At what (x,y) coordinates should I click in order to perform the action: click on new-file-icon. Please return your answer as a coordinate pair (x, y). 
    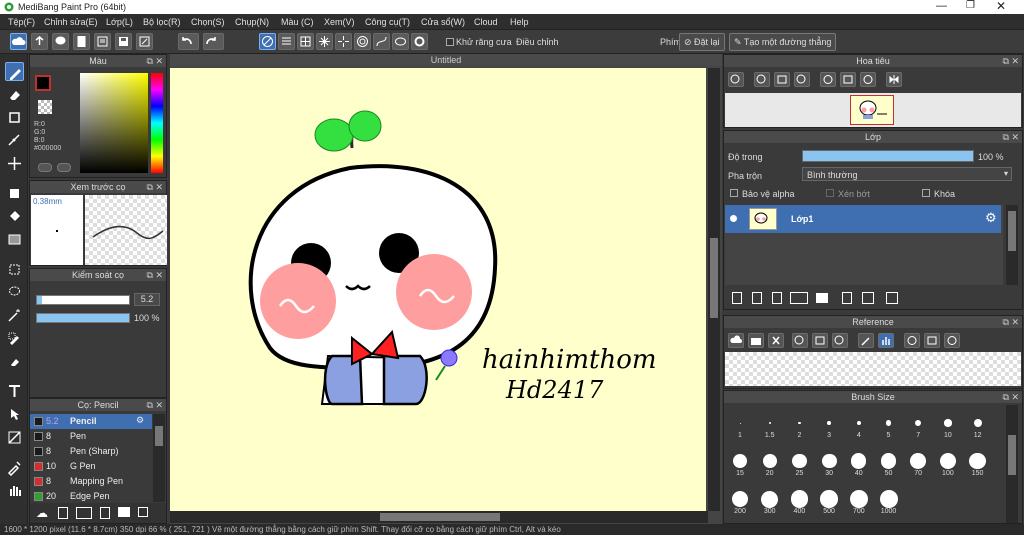
    Looking at the image, I should click on (81, 41).